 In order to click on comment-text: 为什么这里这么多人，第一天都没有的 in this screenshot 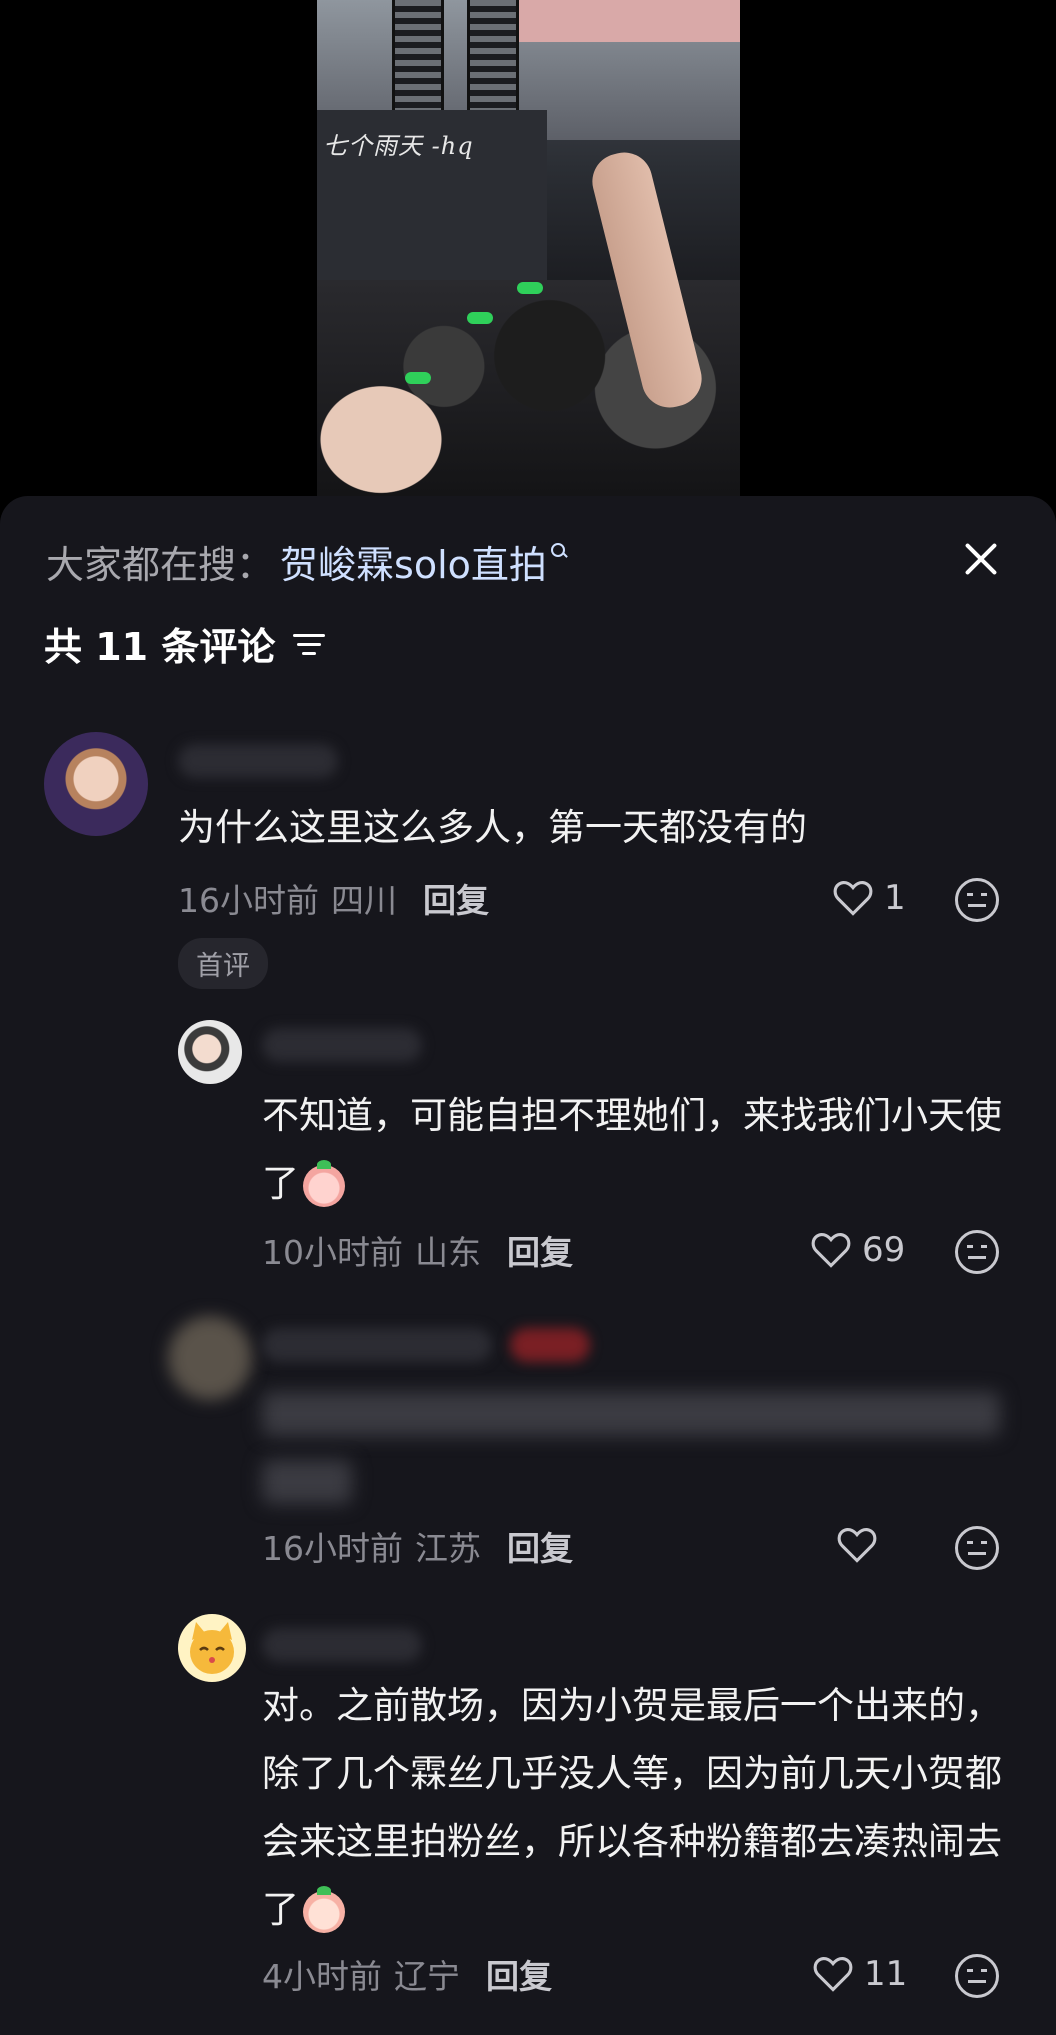, I will do `click(492, 827)`.